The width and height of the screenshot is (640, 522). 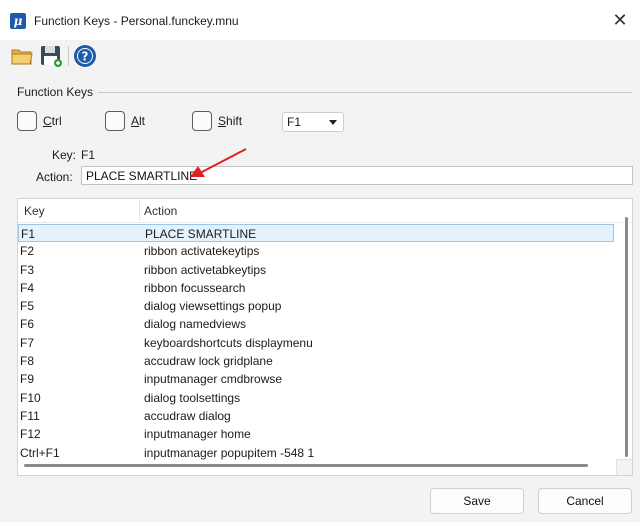 What do you see at coordinates (316, 306) in the screenshot?
I see `table-row: F5 dialog viewsettings popup` at bounding box center [316, 306].